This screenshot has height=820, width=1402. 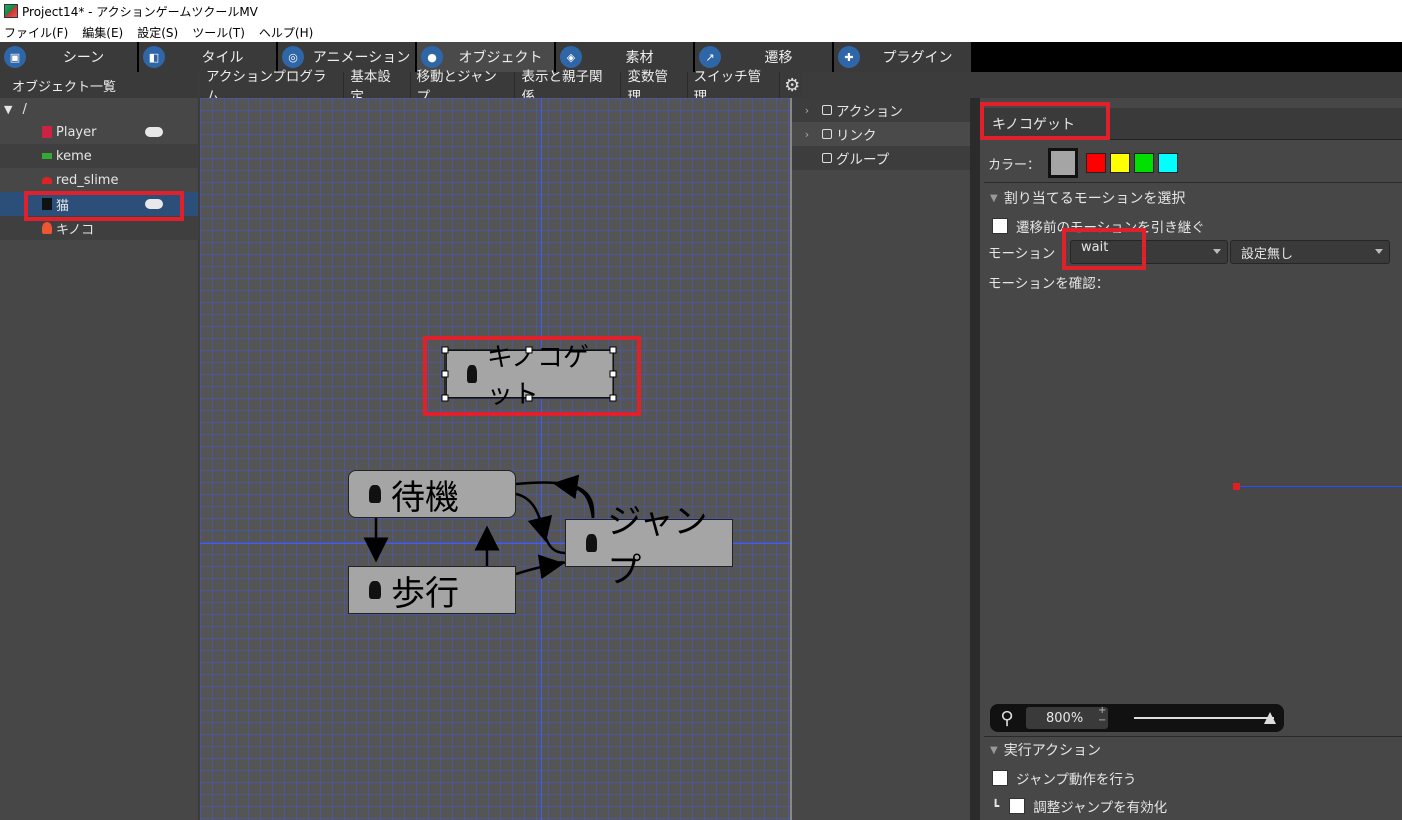 I want to click on menu-bar: ファイル(F) 編集(E) 設定(S) ツール(T) ヘルプ(H), so click(x=701, y=32).